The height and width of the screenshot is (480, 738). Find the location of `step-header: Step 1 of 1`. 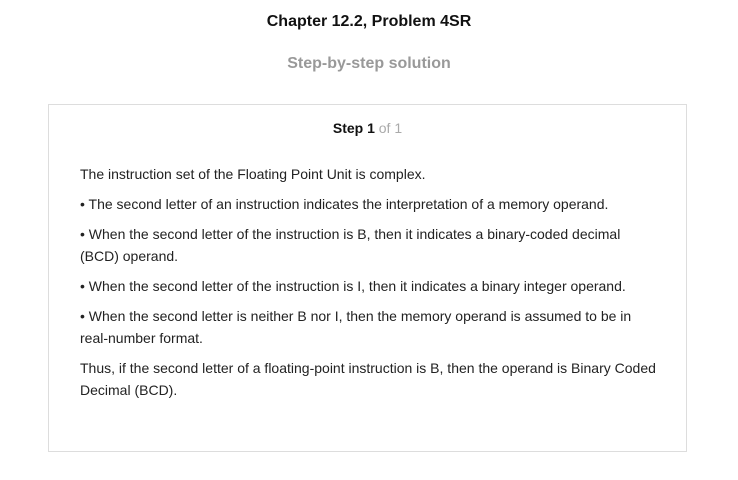

step-header: Step 1 of 1 is located at coordinates (367, 128).